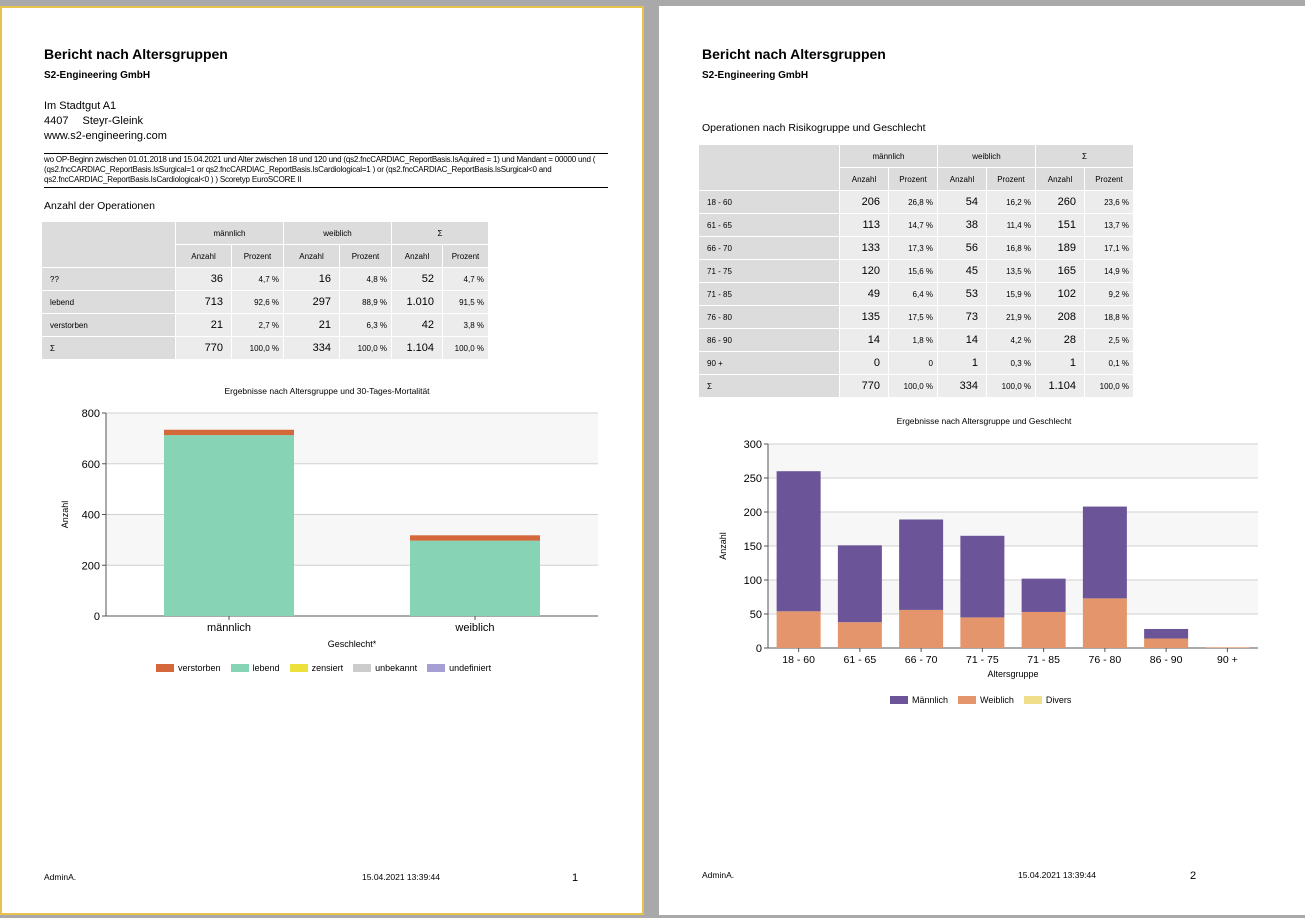 The image size is (1305, 918). I want to click on legend-label: Weiblich, so click(997, 700).